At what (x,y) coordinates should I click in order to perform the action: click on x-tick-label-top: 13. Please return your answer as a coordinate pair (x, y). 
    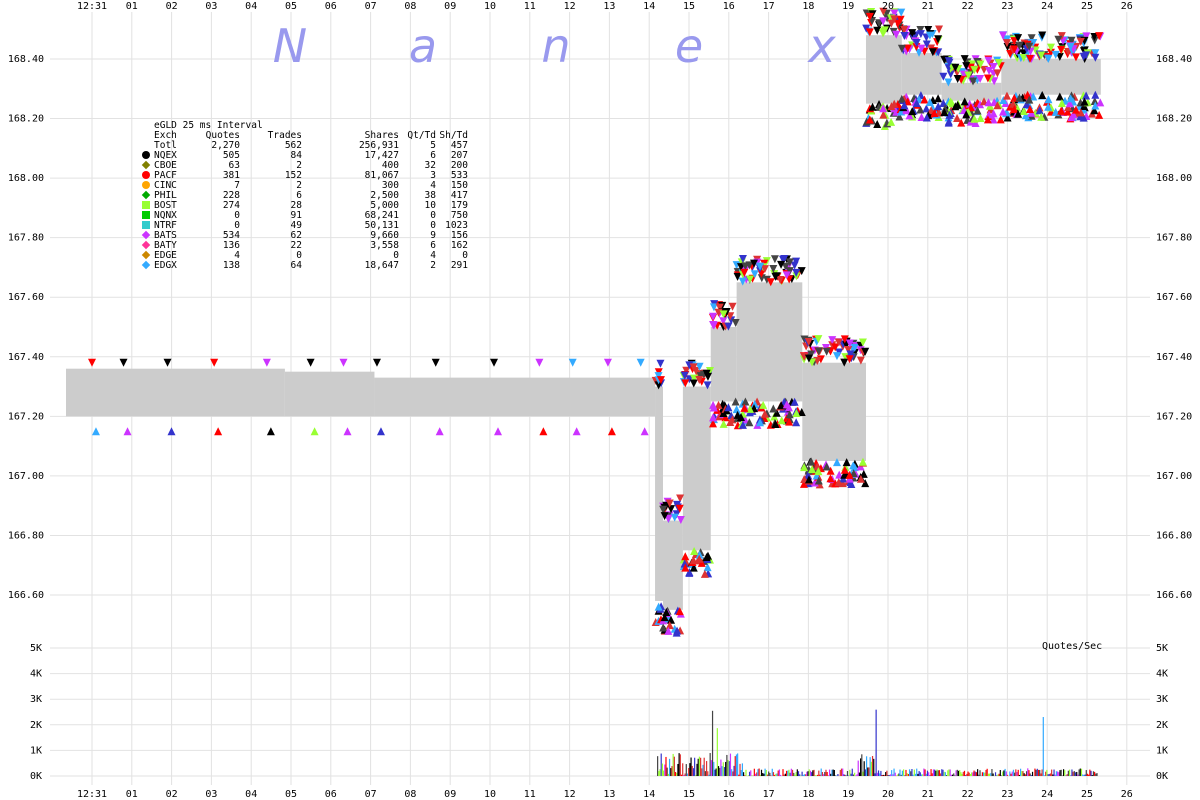
    Looking at the image, I should click on (609, 6).